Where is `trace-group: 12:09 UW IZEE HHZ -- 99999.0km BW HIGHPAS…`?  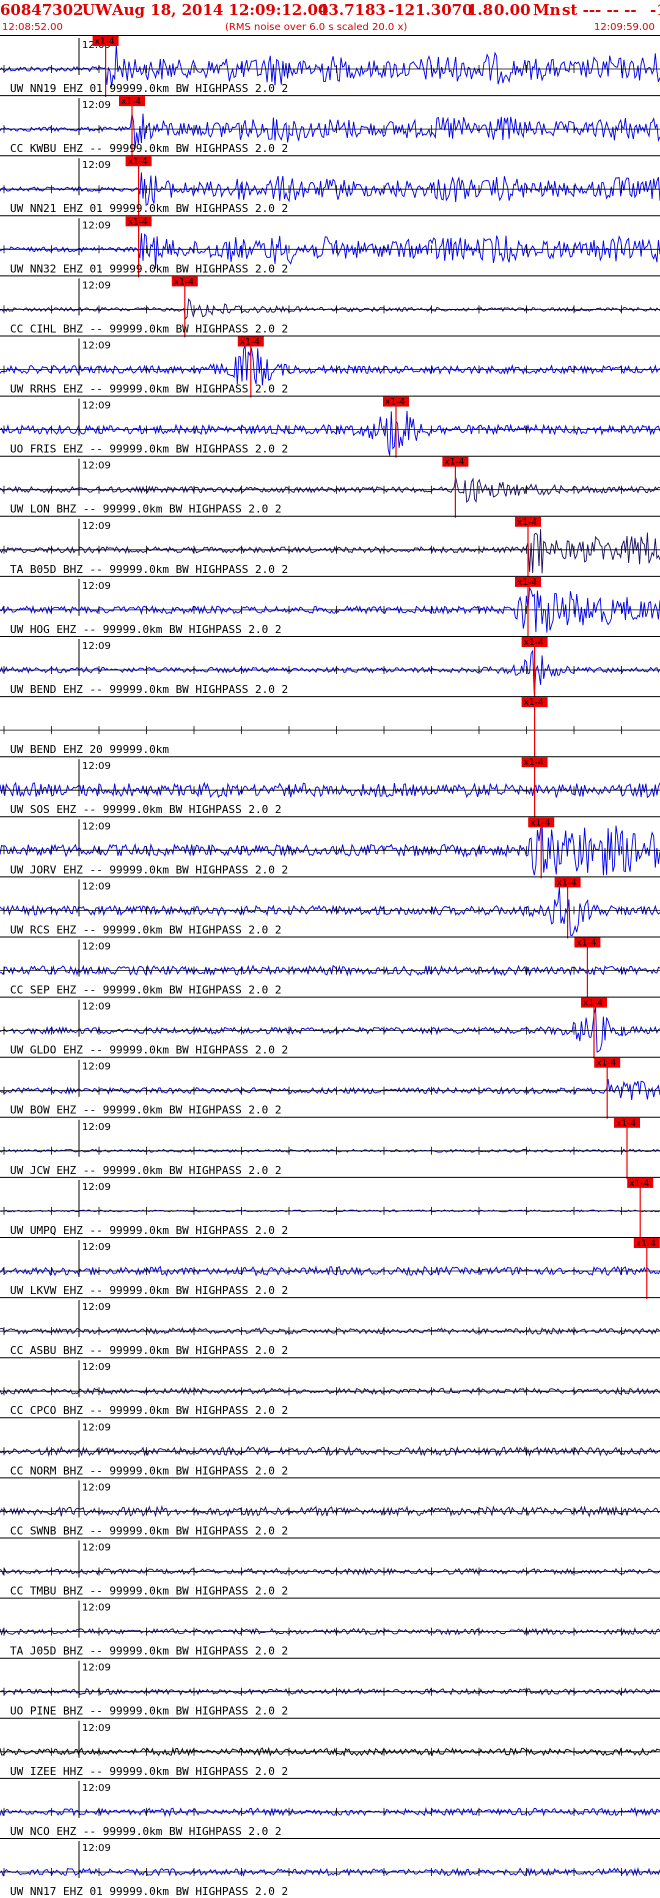 trace-group: 12:09 UW IZEE HHZ -- 99999.0km BW HIGHPAS… is located at coordinates (330, 1747).